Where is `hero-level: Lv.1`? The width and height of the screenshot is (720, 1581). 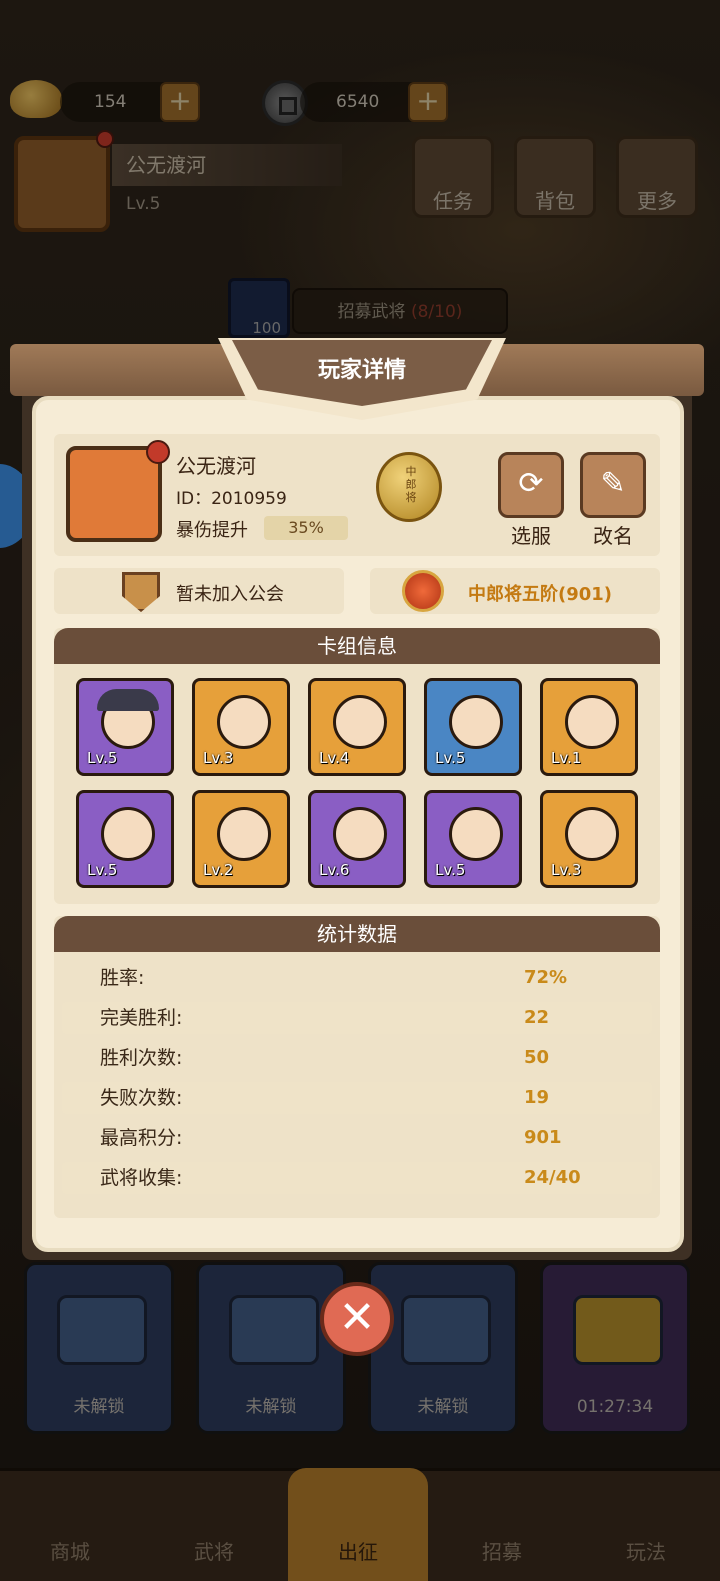 hero-level: Lv.1 is located at coordinates (566, 758).